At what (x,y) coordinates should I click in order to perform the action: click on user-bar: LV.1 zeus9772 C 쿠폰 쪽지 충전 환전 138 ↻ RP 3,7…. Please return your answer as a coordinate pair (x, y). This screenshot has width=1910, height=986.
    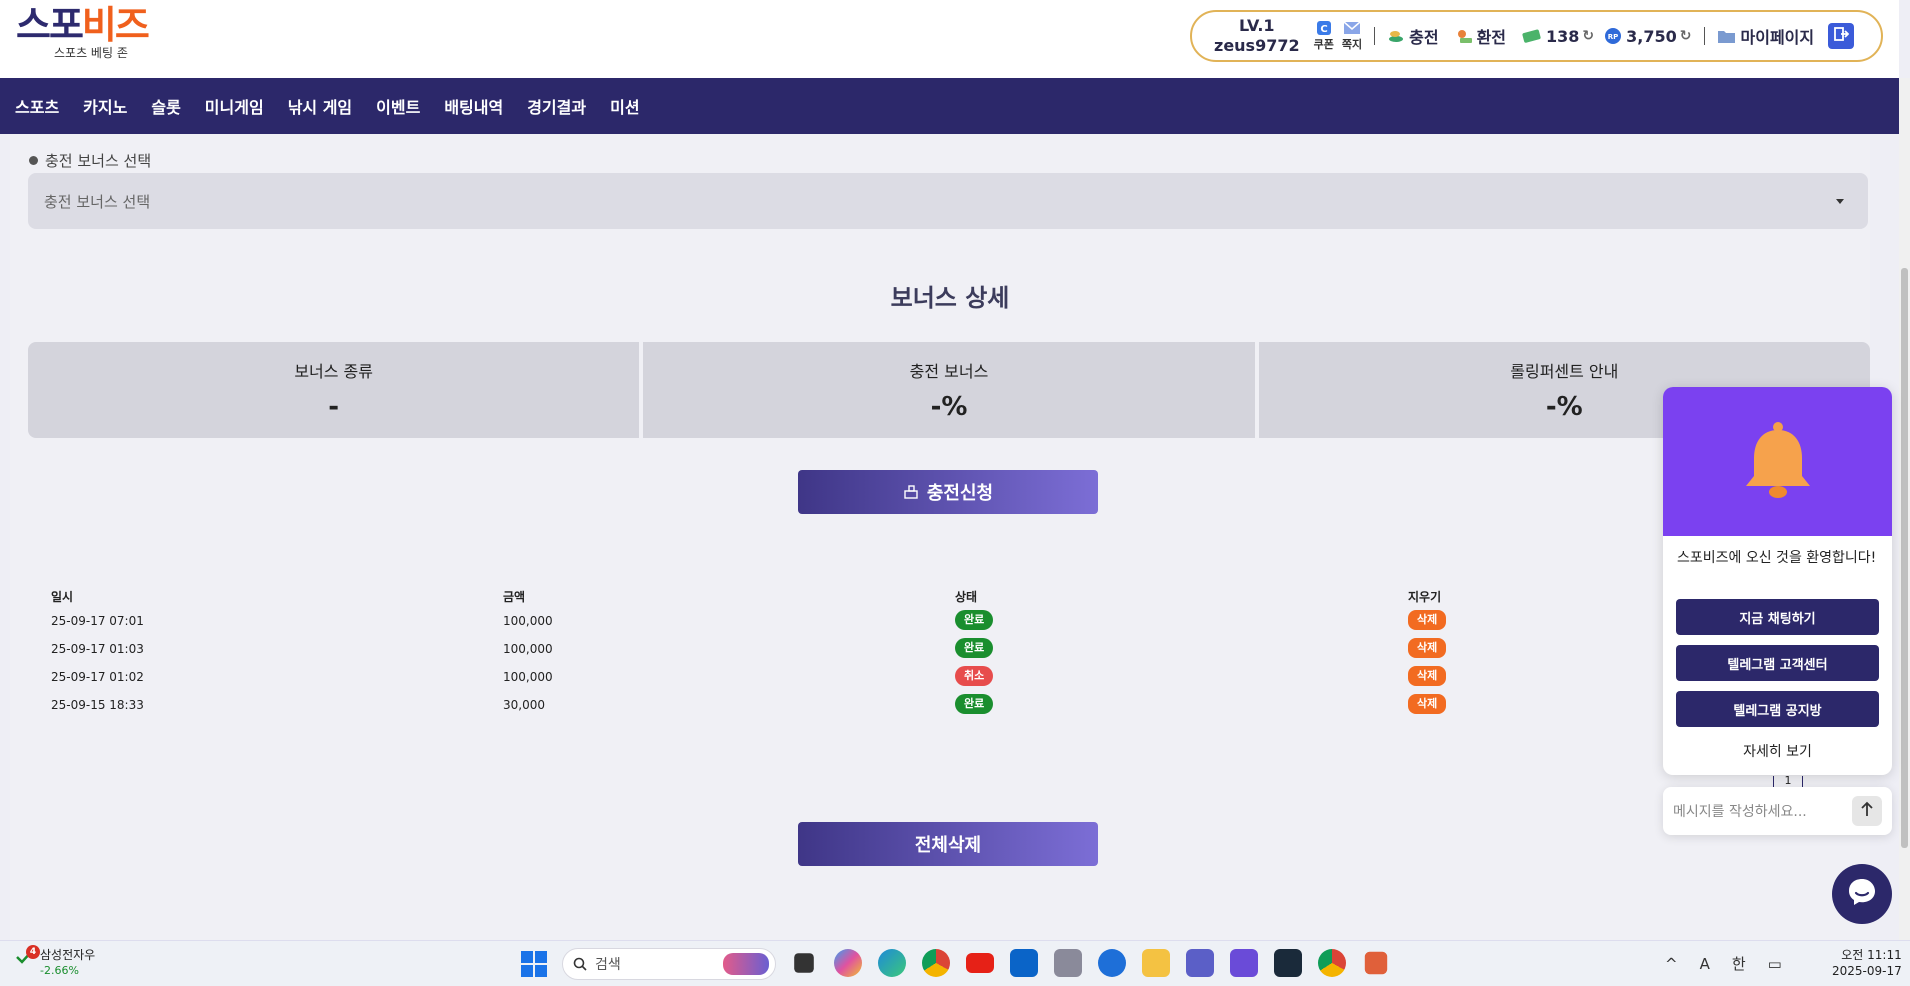
    Looking at the image, I should click on (1536, 36).